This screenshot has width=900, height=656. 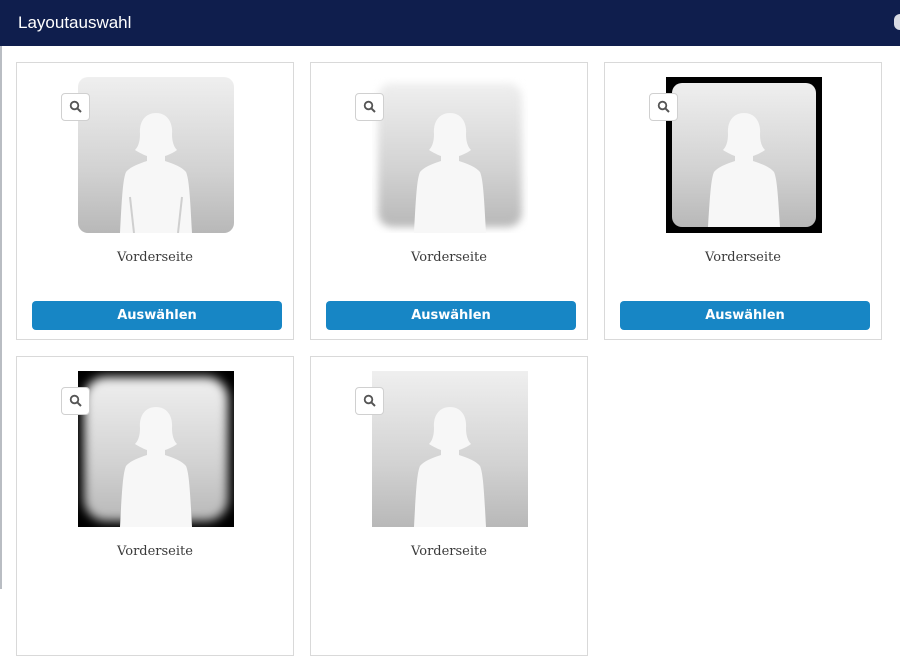 What do you see at coordinates (75, 22) in the screenshot?
I see `dialog-title: Layoutauswahl` at bounding box center [75, 22].